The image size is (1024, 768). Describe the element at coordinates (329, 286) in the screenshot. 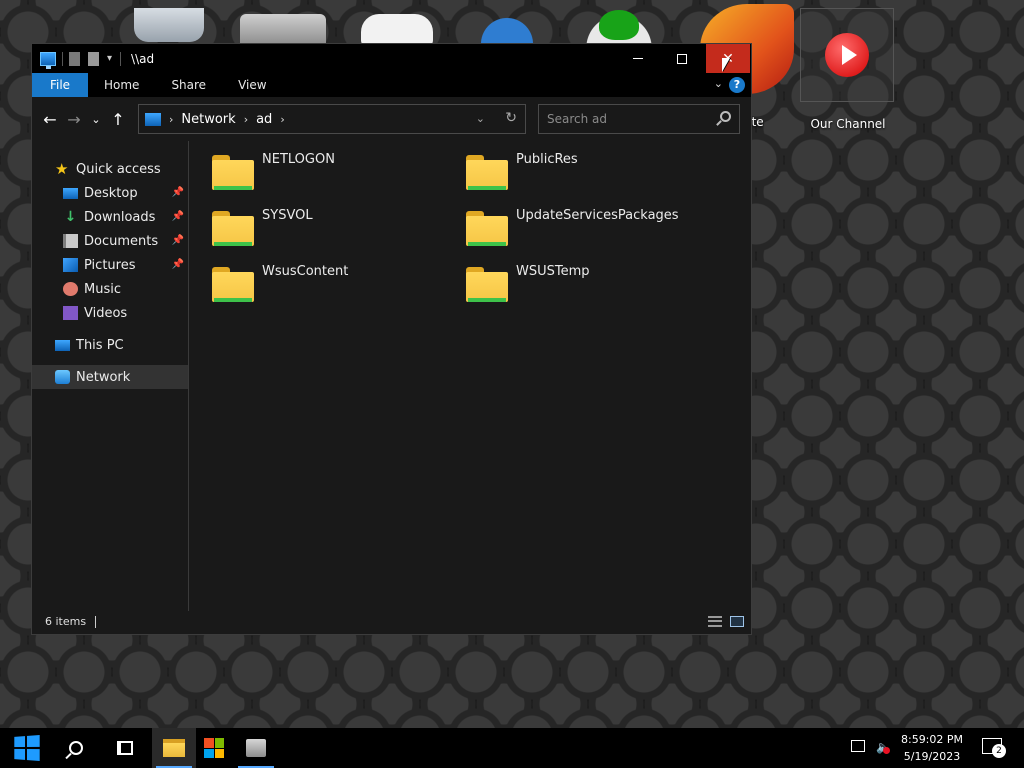

I see `folder-item-wsuscontent: WsusContent` at that location.